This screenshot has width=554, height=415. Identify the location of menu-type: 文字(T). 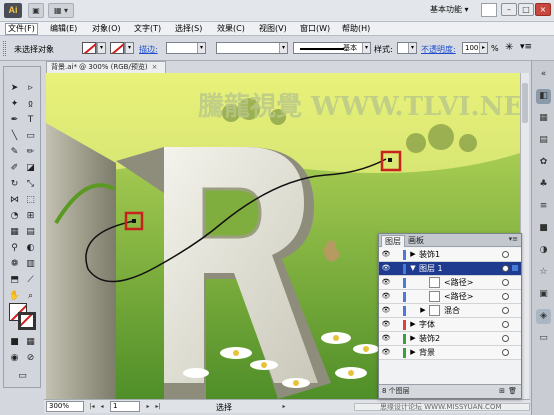
(147, 29).